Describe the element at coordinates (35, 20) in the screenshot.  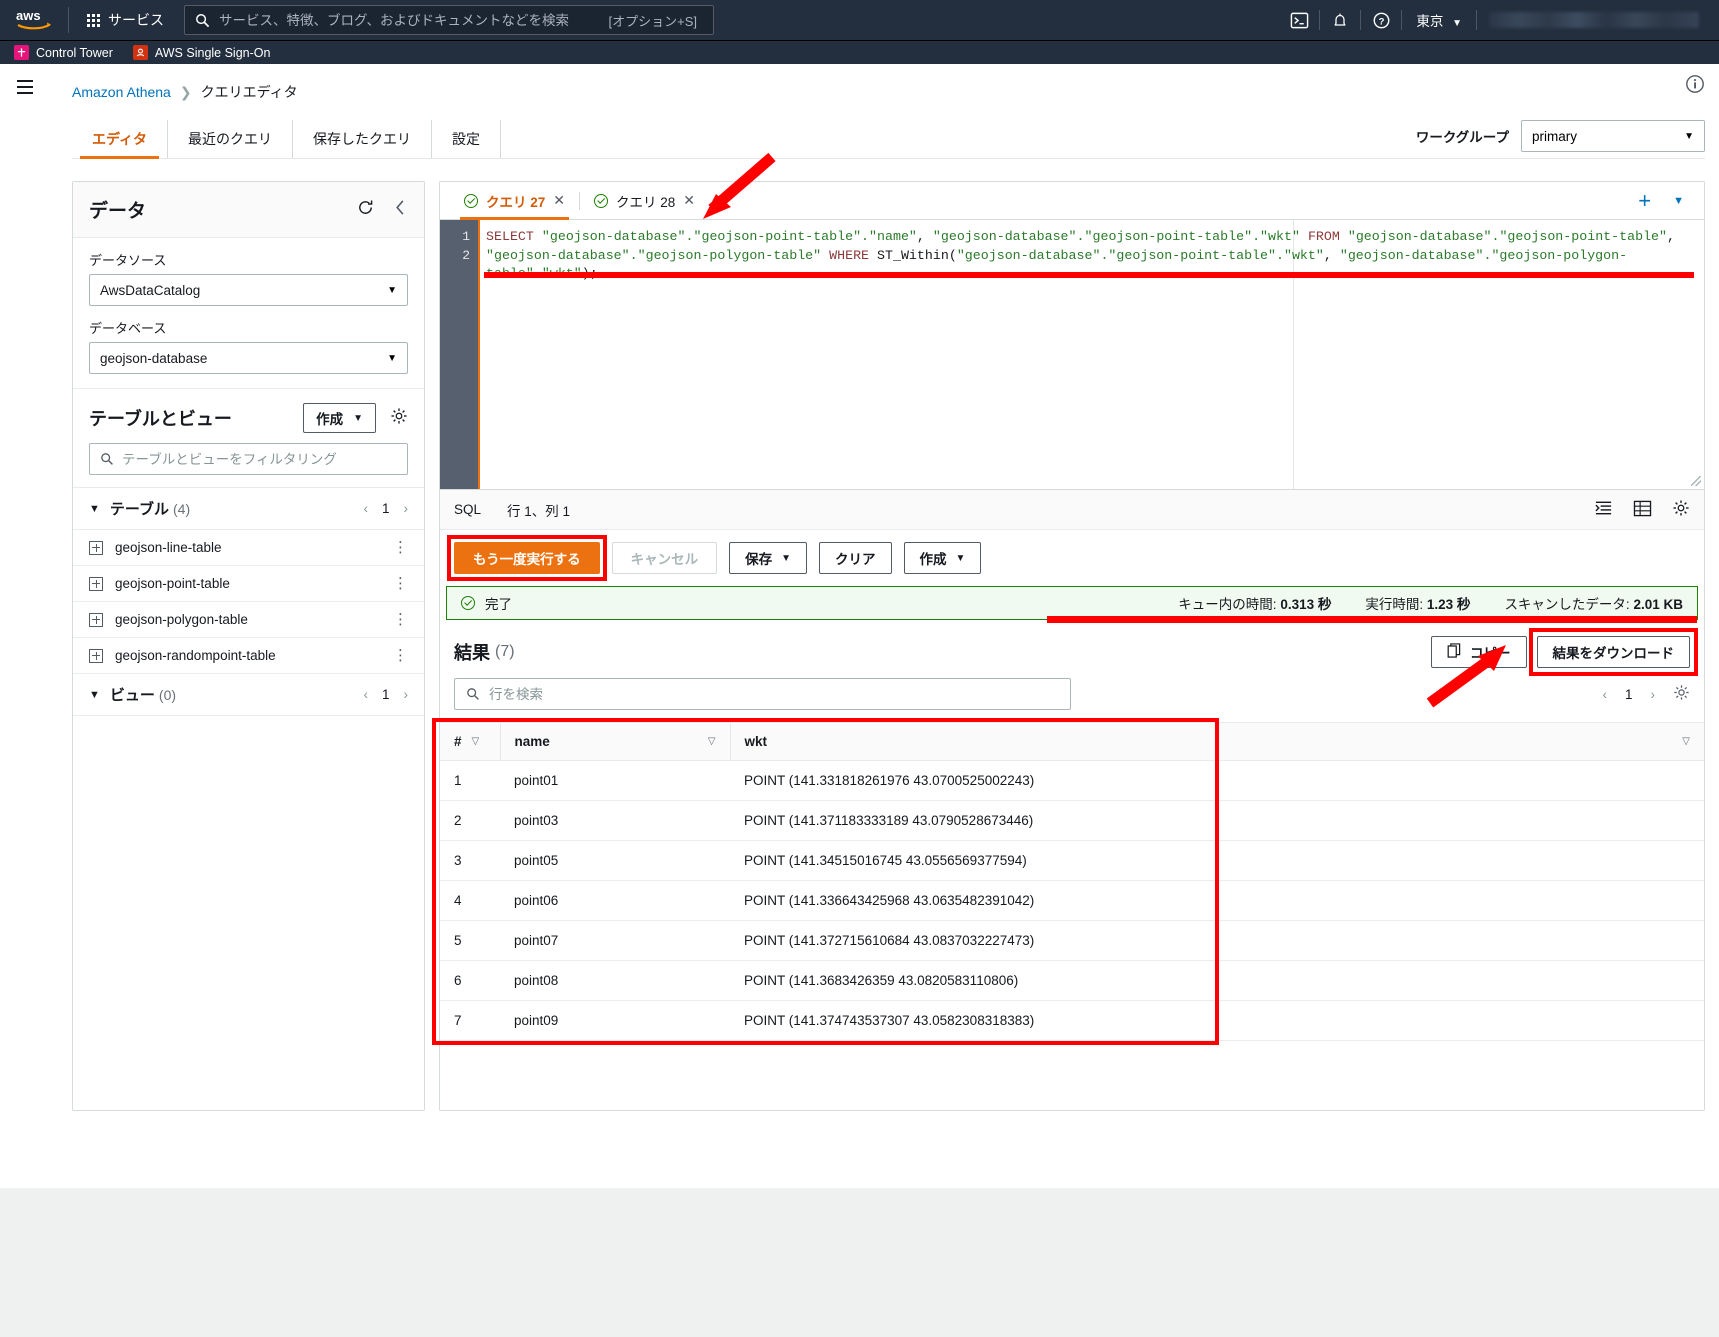
I see `aws-logo: aws` at that location.